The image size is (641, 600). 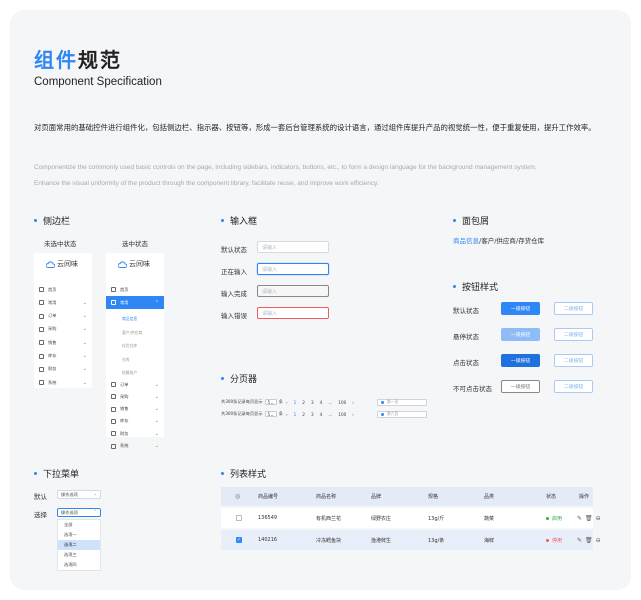 I want to click on input-label: 输入完成, so click(x=234, y=294).